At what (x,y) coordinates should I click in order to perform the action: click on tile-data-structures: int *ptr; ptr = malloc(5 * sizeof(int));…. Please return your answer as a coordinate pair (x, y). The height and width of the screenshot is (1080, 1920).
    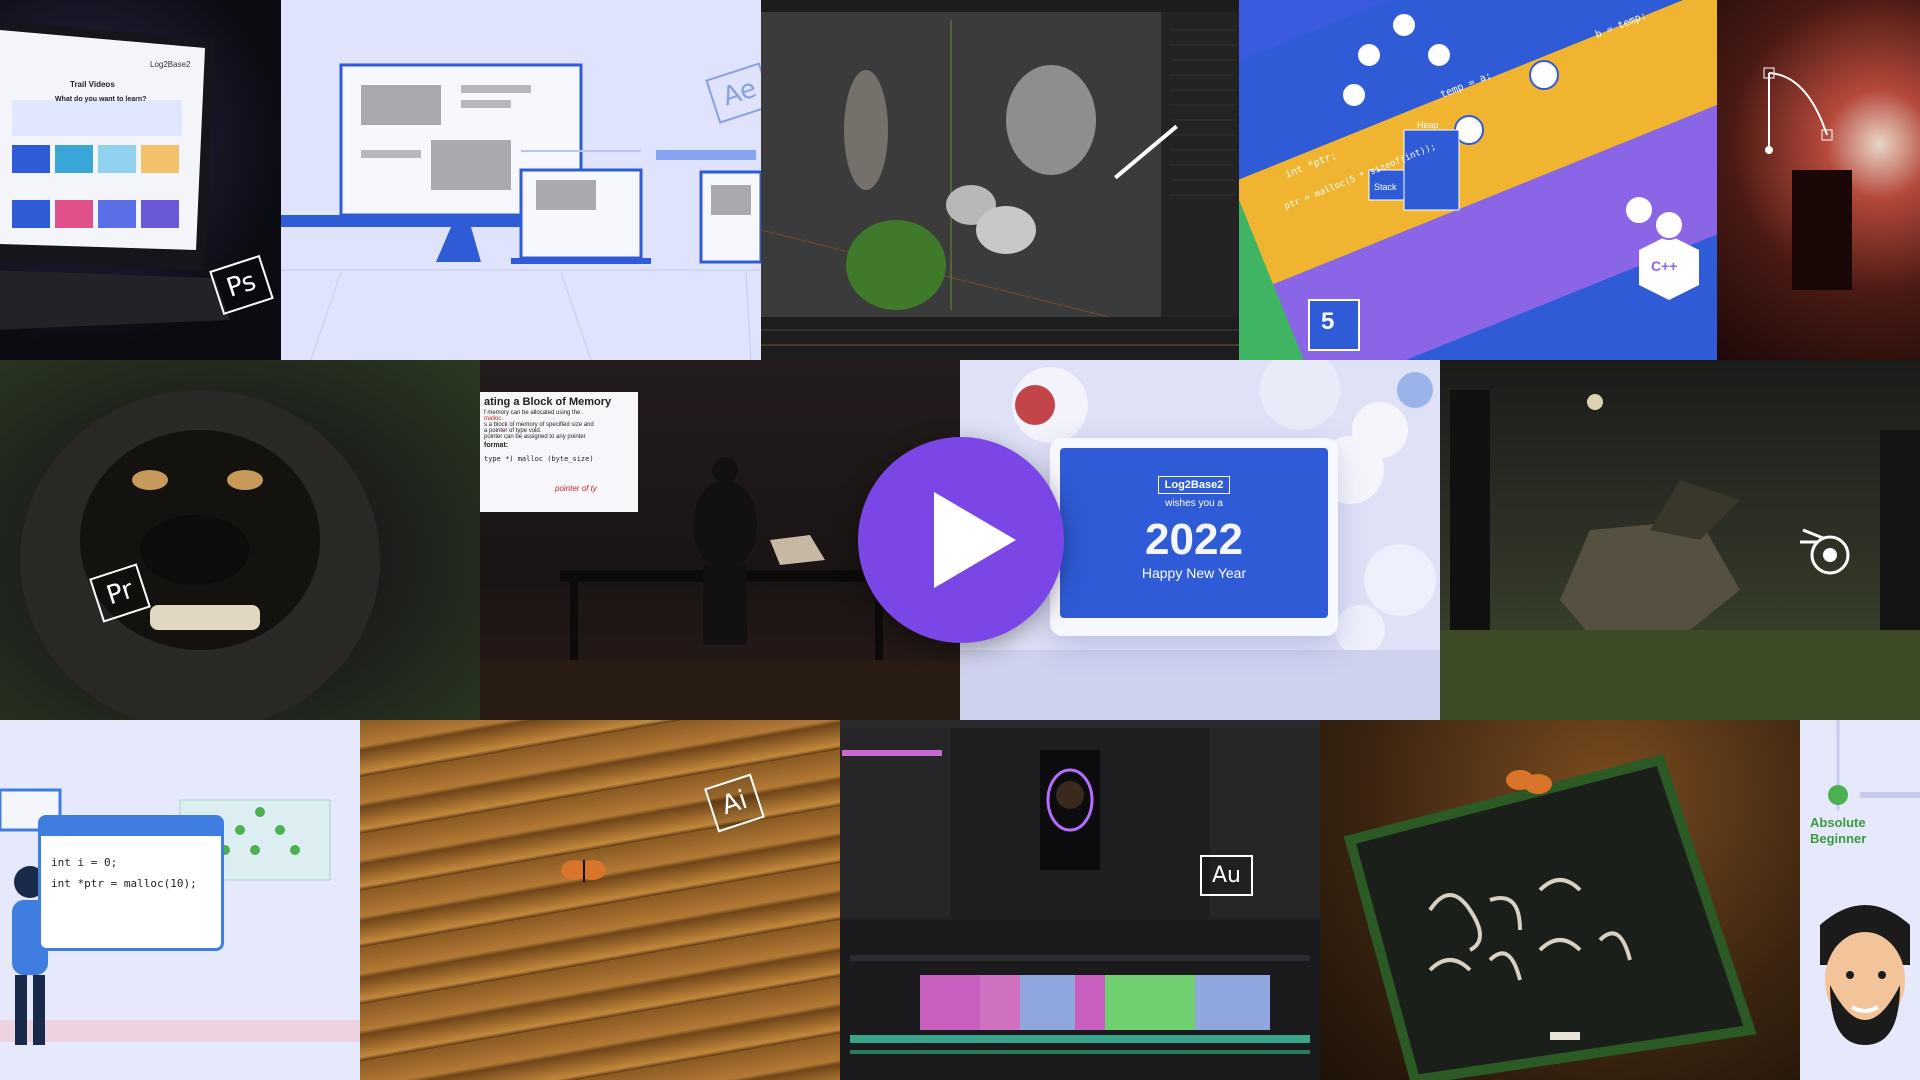
    Looking at the image, I should click on (1478, 180).